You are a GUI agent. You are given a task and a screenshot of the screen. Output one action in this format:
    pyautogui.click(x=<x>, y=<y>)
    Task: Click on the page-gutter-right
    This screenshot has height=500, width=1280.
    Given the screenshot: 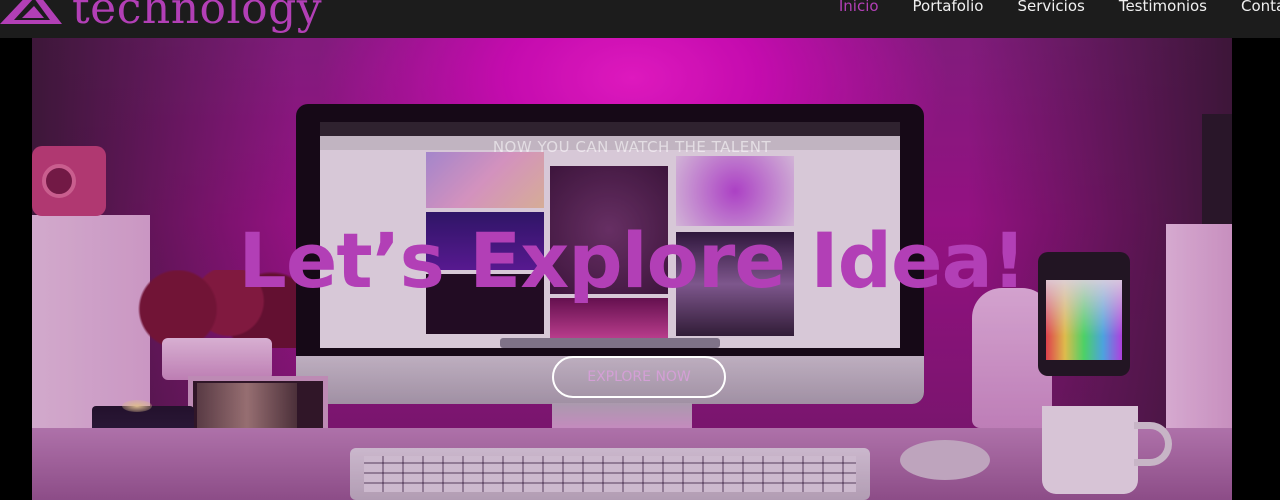 What is the action you would take?
    pyautogui.click(x=1256, y=269)
    